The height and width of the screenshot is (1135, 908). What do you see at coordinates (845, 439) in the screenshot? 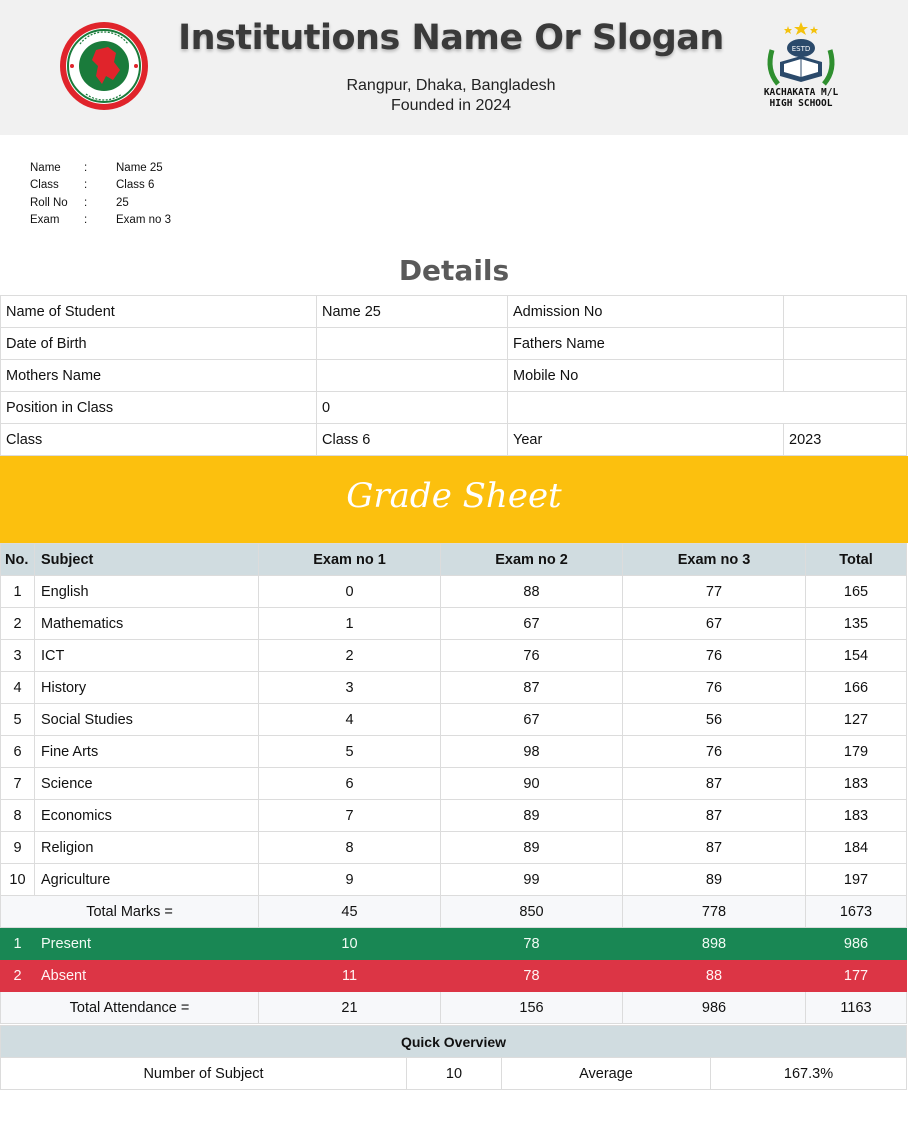
I see `details-value: 2023` at bounding box center [845, 439].